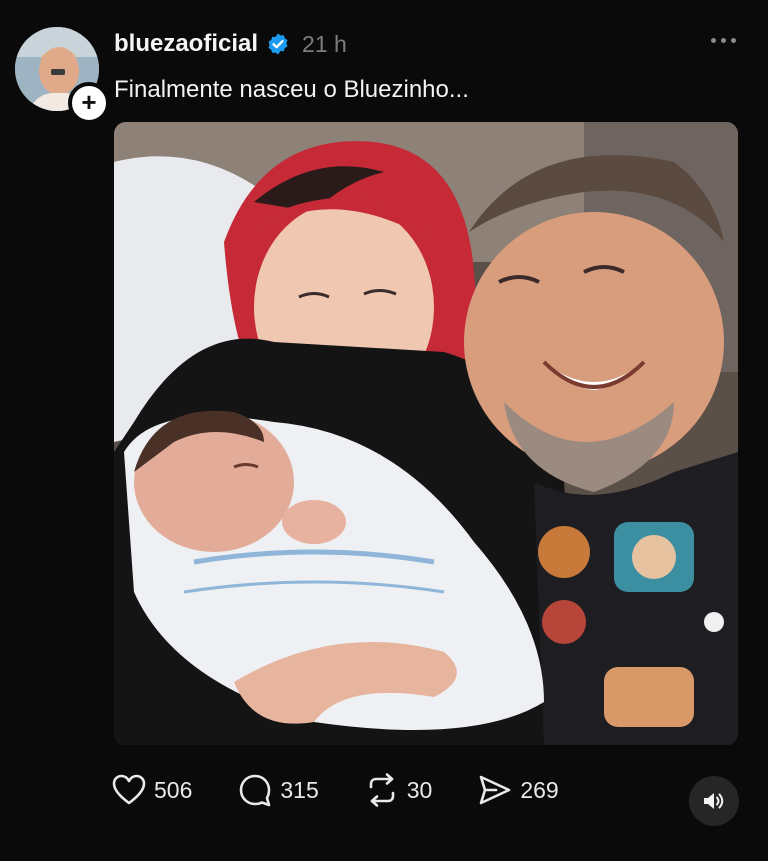  Describe the element at coordinates (495, 790) in the screenshot. I see `share-icon` at that location.